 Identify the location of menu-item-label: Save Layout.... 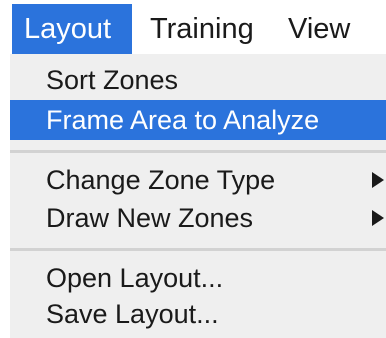
(132, 314).